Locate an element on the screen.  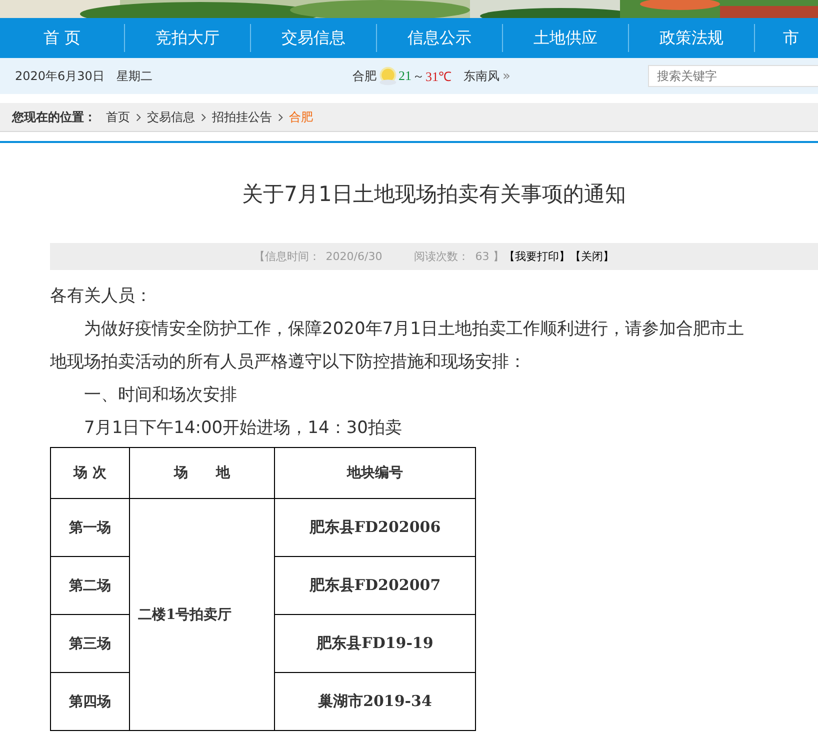
wind-text: 东南风 is located at coordinates (481, 76).